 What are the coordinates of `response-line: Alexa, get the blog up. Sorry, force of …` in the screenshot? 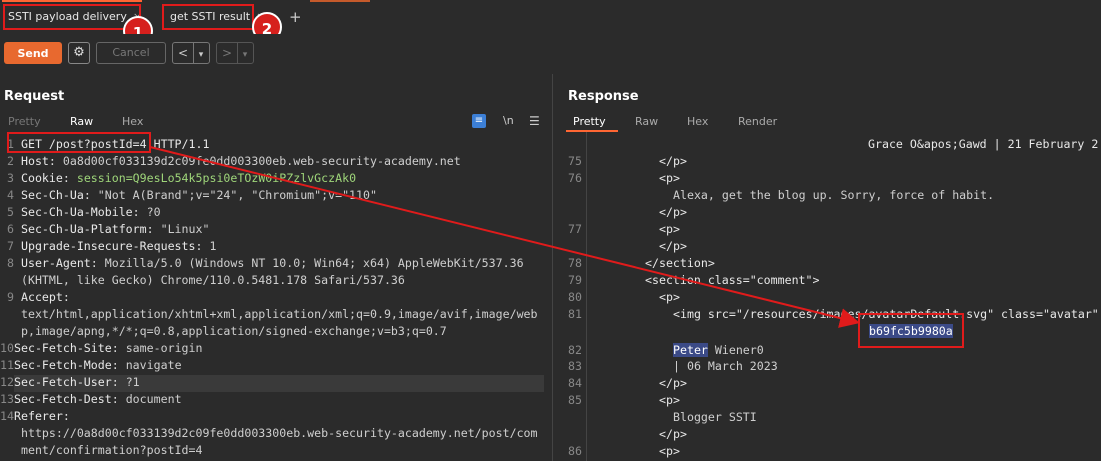 It's located at (834, 195).